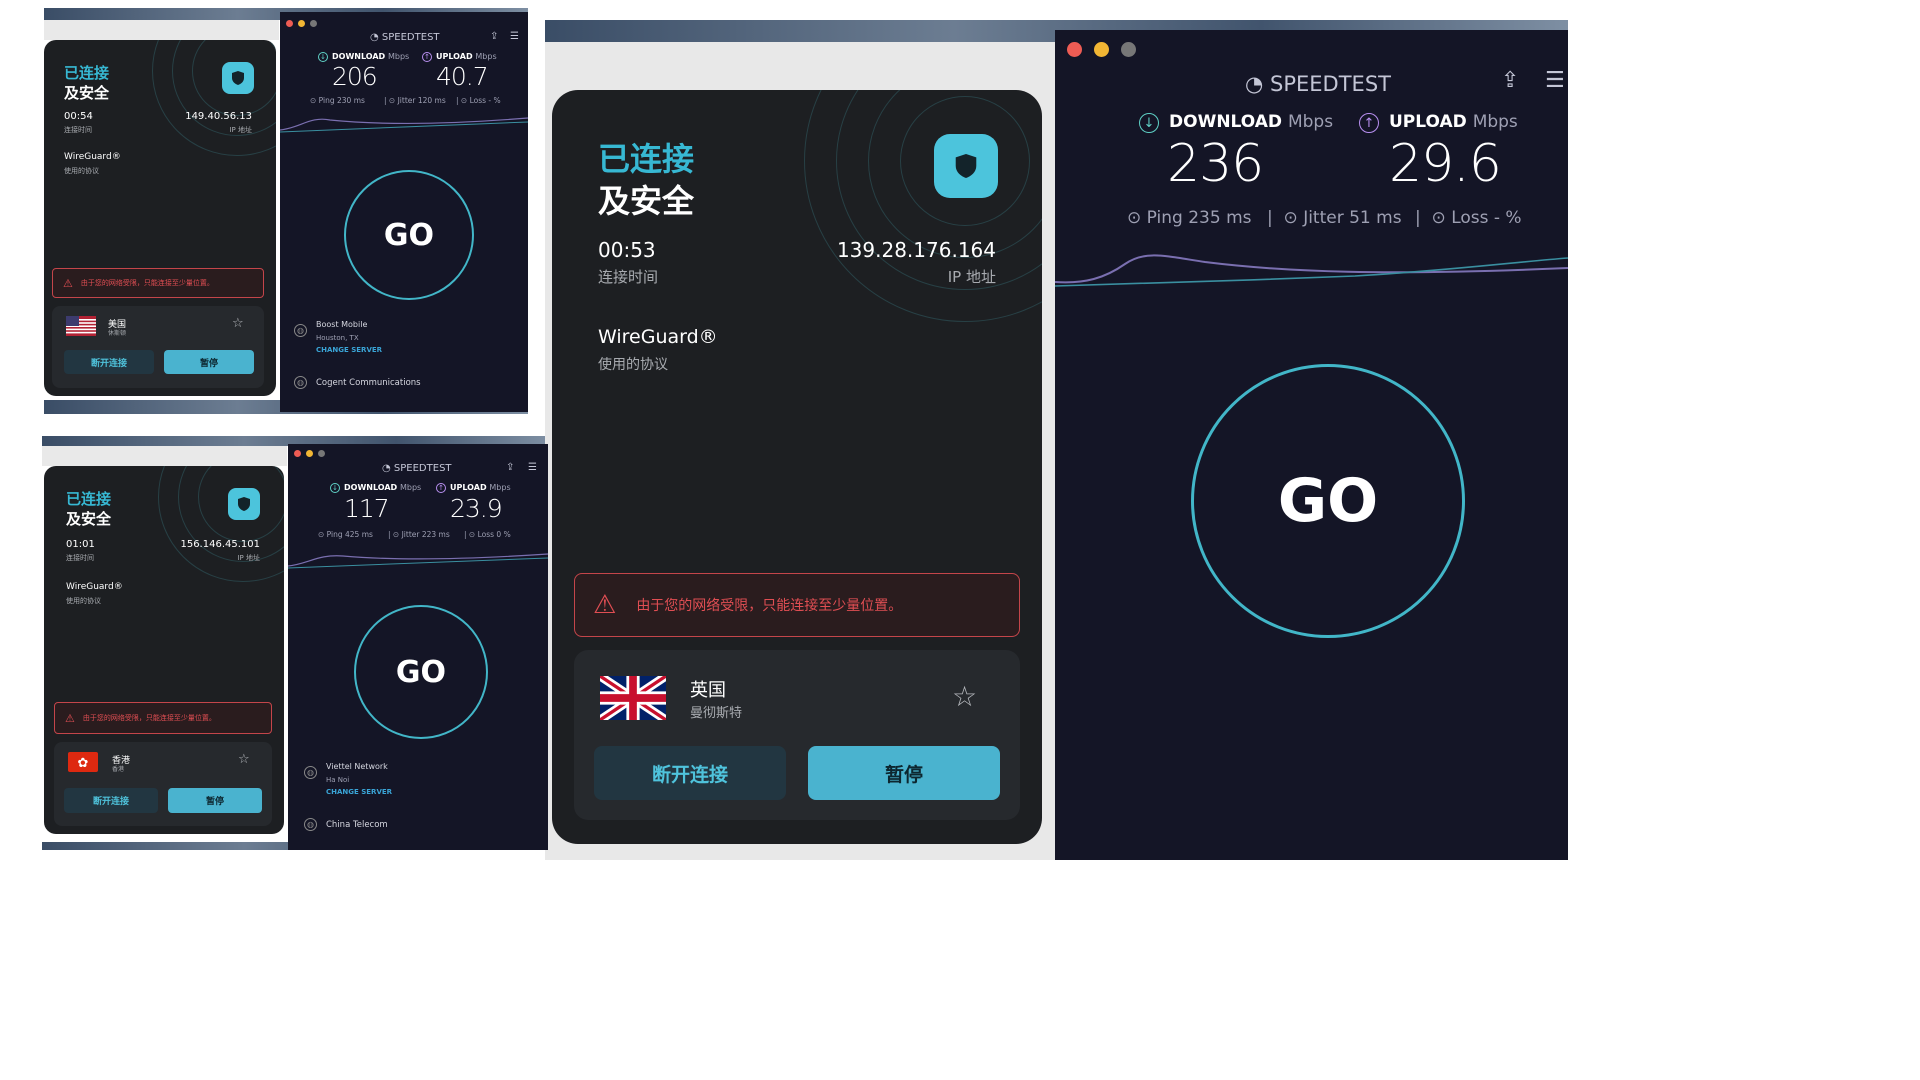 The height and width of the screenshot is (1080, 1920). I want to click on location-city: 休斯顿, so click(117, 333).